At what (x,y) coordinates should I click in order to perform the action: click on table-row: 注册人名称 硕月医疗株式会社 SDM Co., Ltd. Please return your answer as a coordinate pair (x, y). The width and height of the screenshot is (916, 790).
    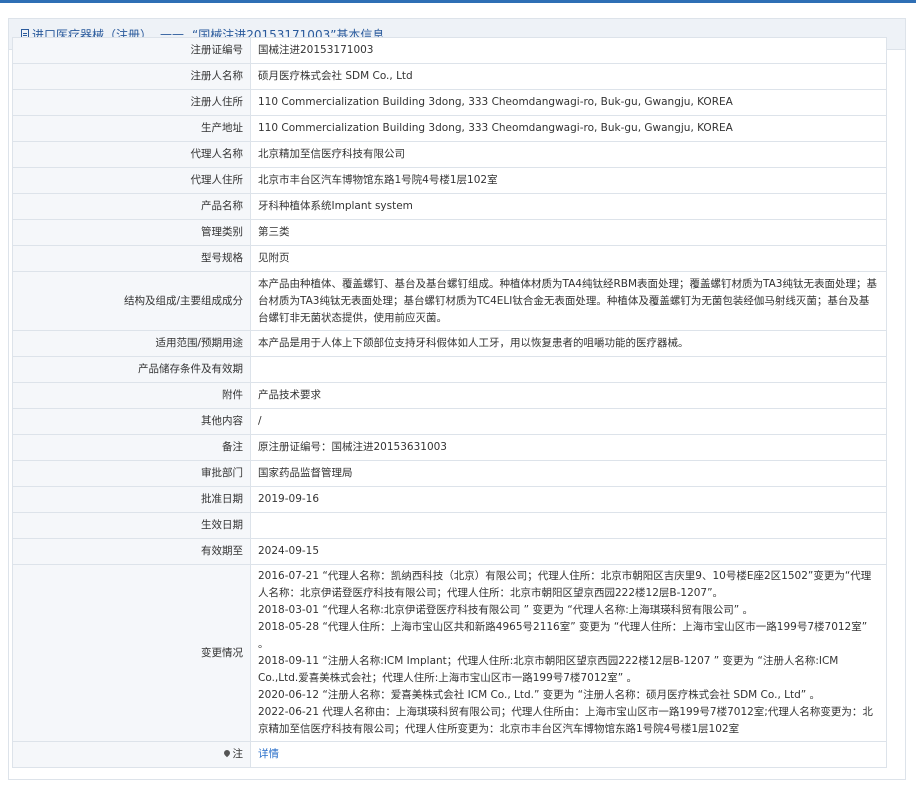
    Looking at the image, I should click on (449, 76).